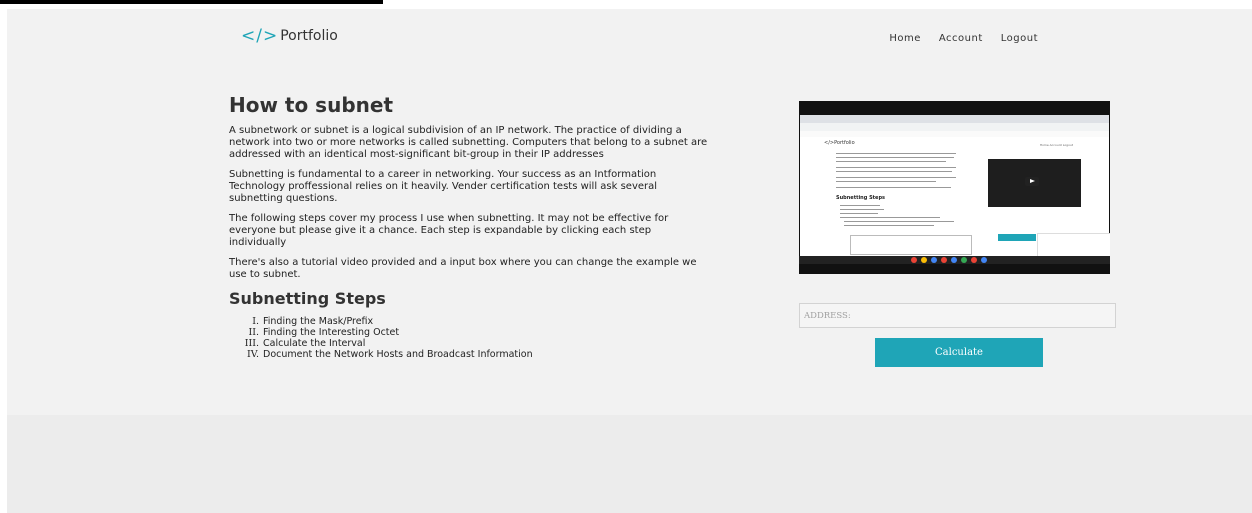  I want to click on taskbar-docs-icon, so click(934, 260).